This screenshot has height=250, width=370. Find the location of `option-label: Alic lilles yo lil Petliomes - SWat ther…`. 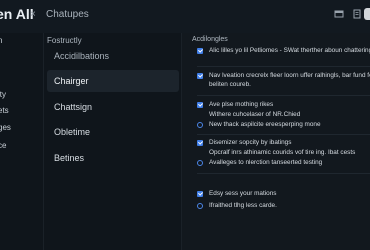

option-label: Alic lilles yo lil Petliomes - SWat ther… is located at coordinates (289, 50).